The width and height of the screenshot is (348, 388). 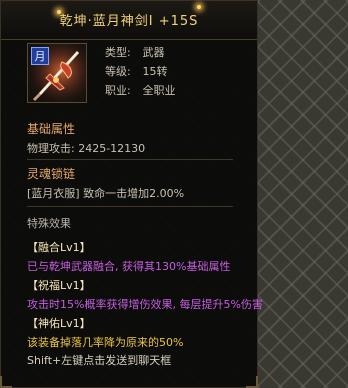 I want to click on item-type-label: 类型:, so click(x=118, y=52).